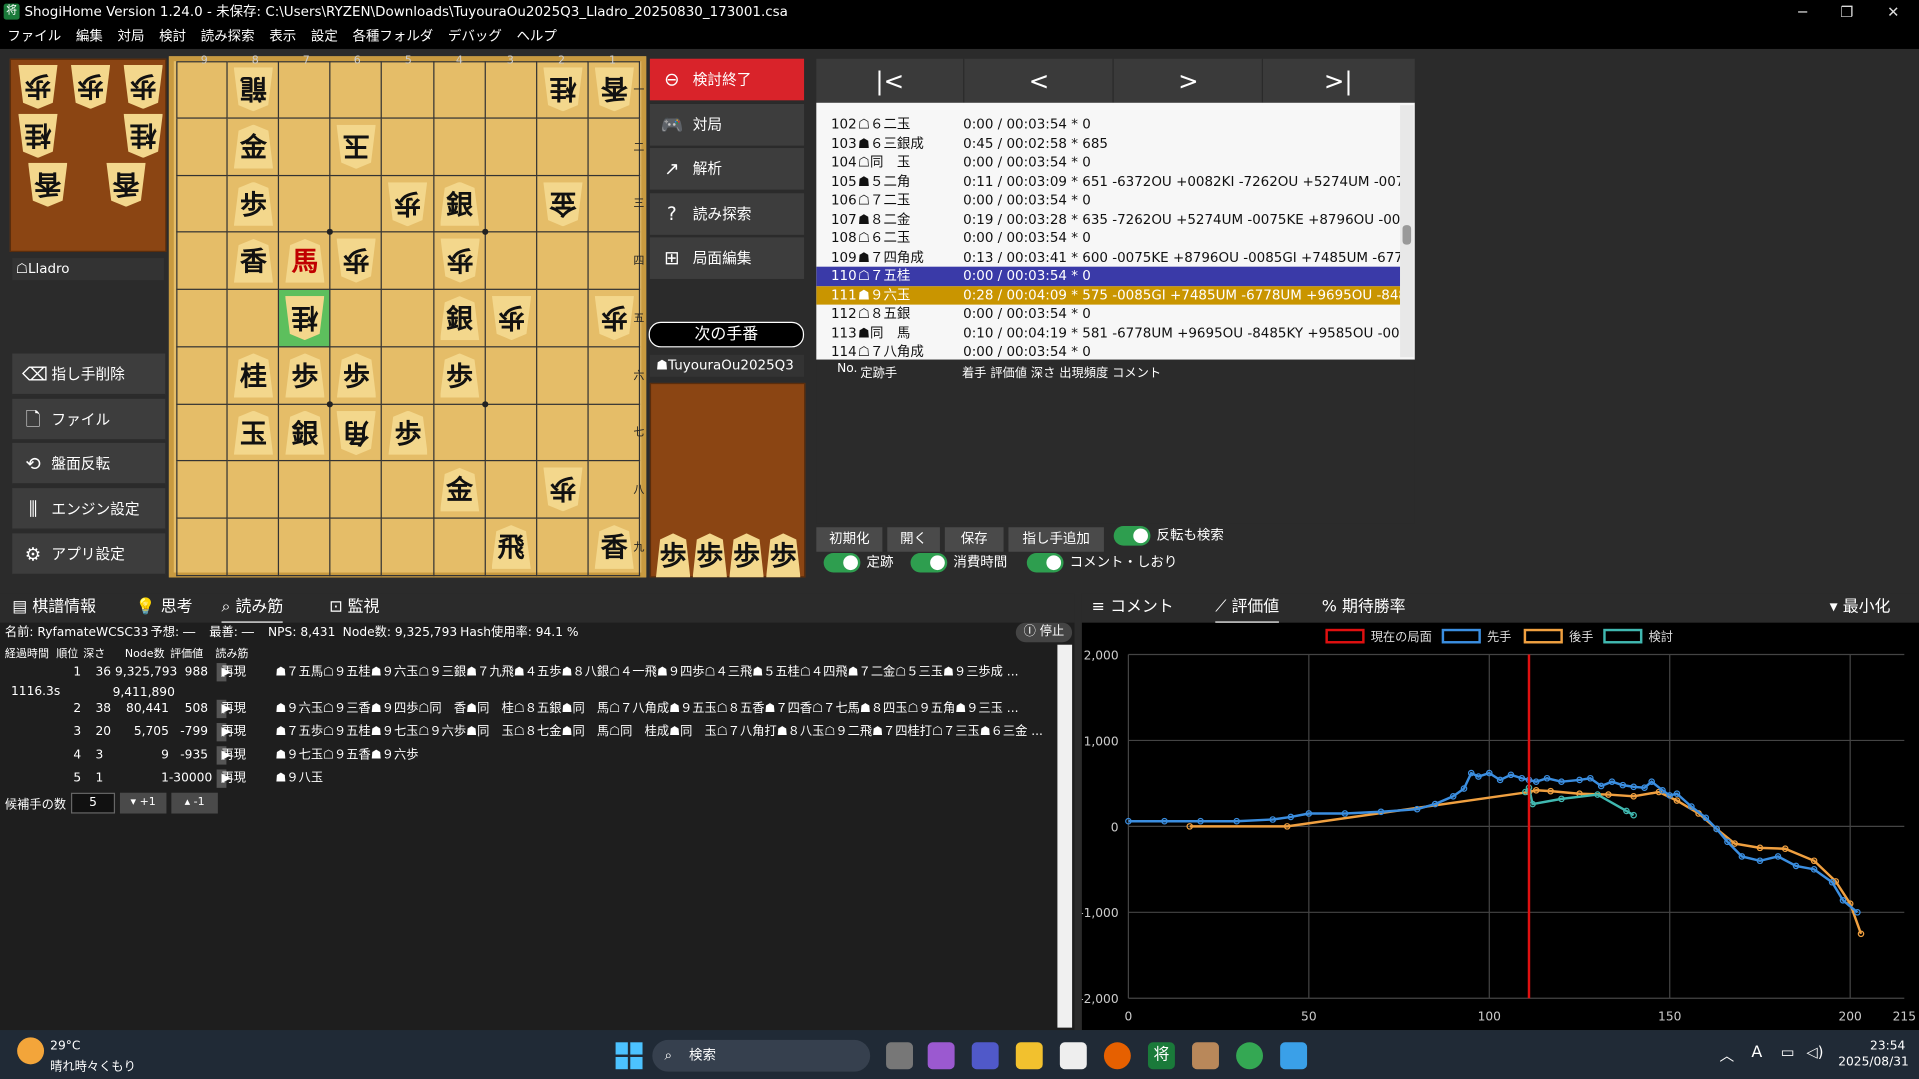 The width and height of the screenshot is (1919, 1079). Describe the element at coordinates (614, 547) in the screenshot. I see `board-piece: 香` at that location.